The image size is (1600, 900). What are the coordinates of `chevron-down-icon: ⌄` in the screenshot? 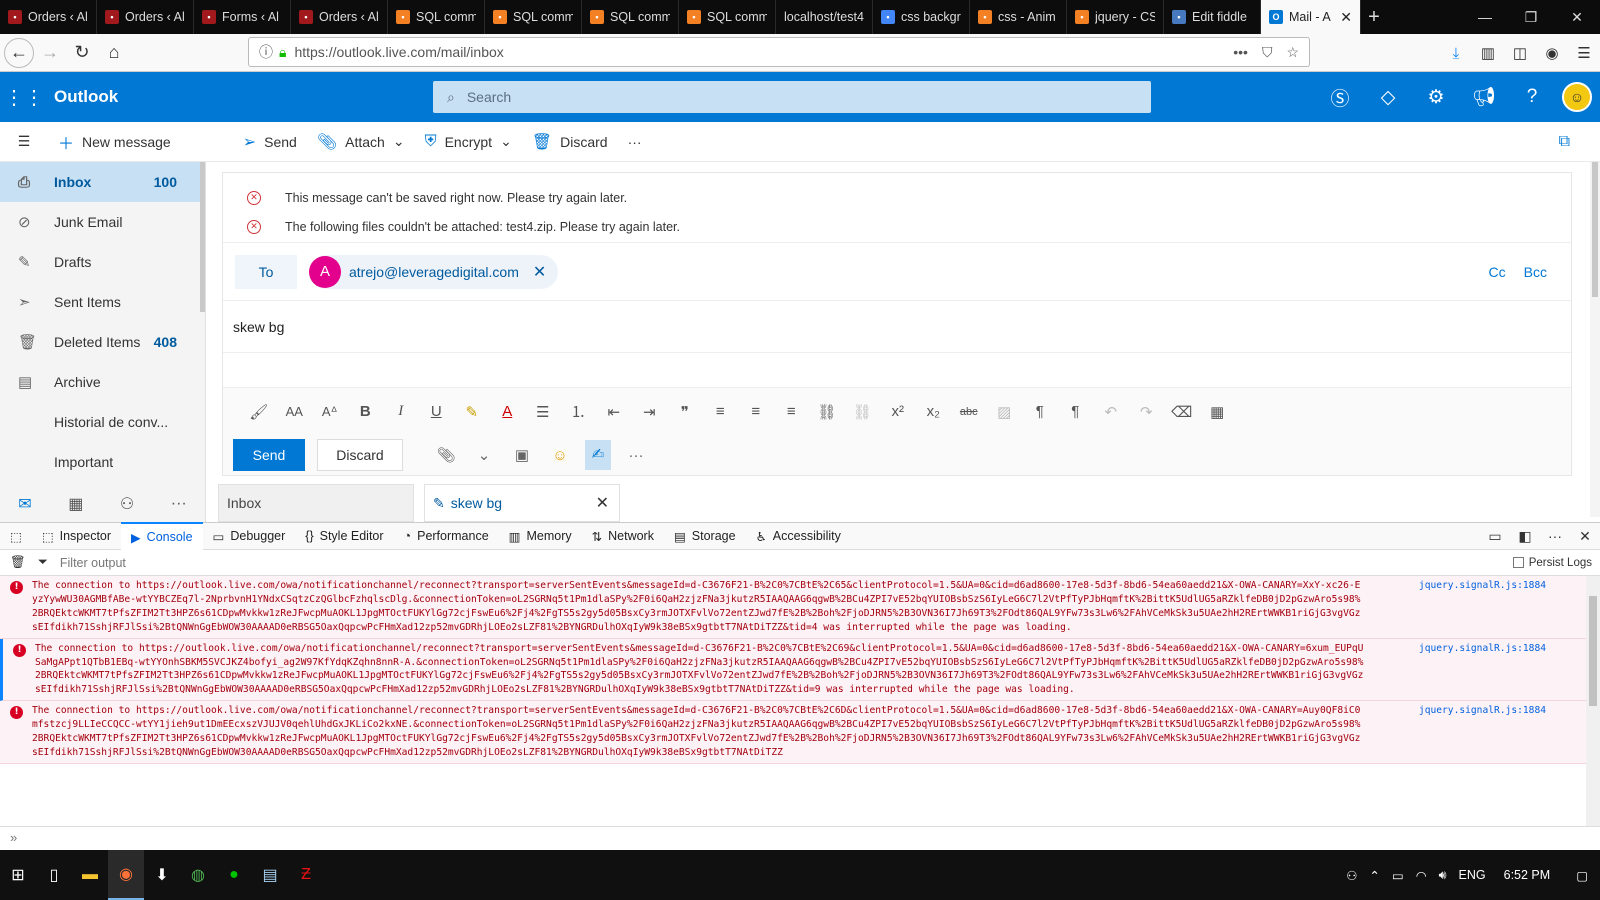 It's located at (484, 455).